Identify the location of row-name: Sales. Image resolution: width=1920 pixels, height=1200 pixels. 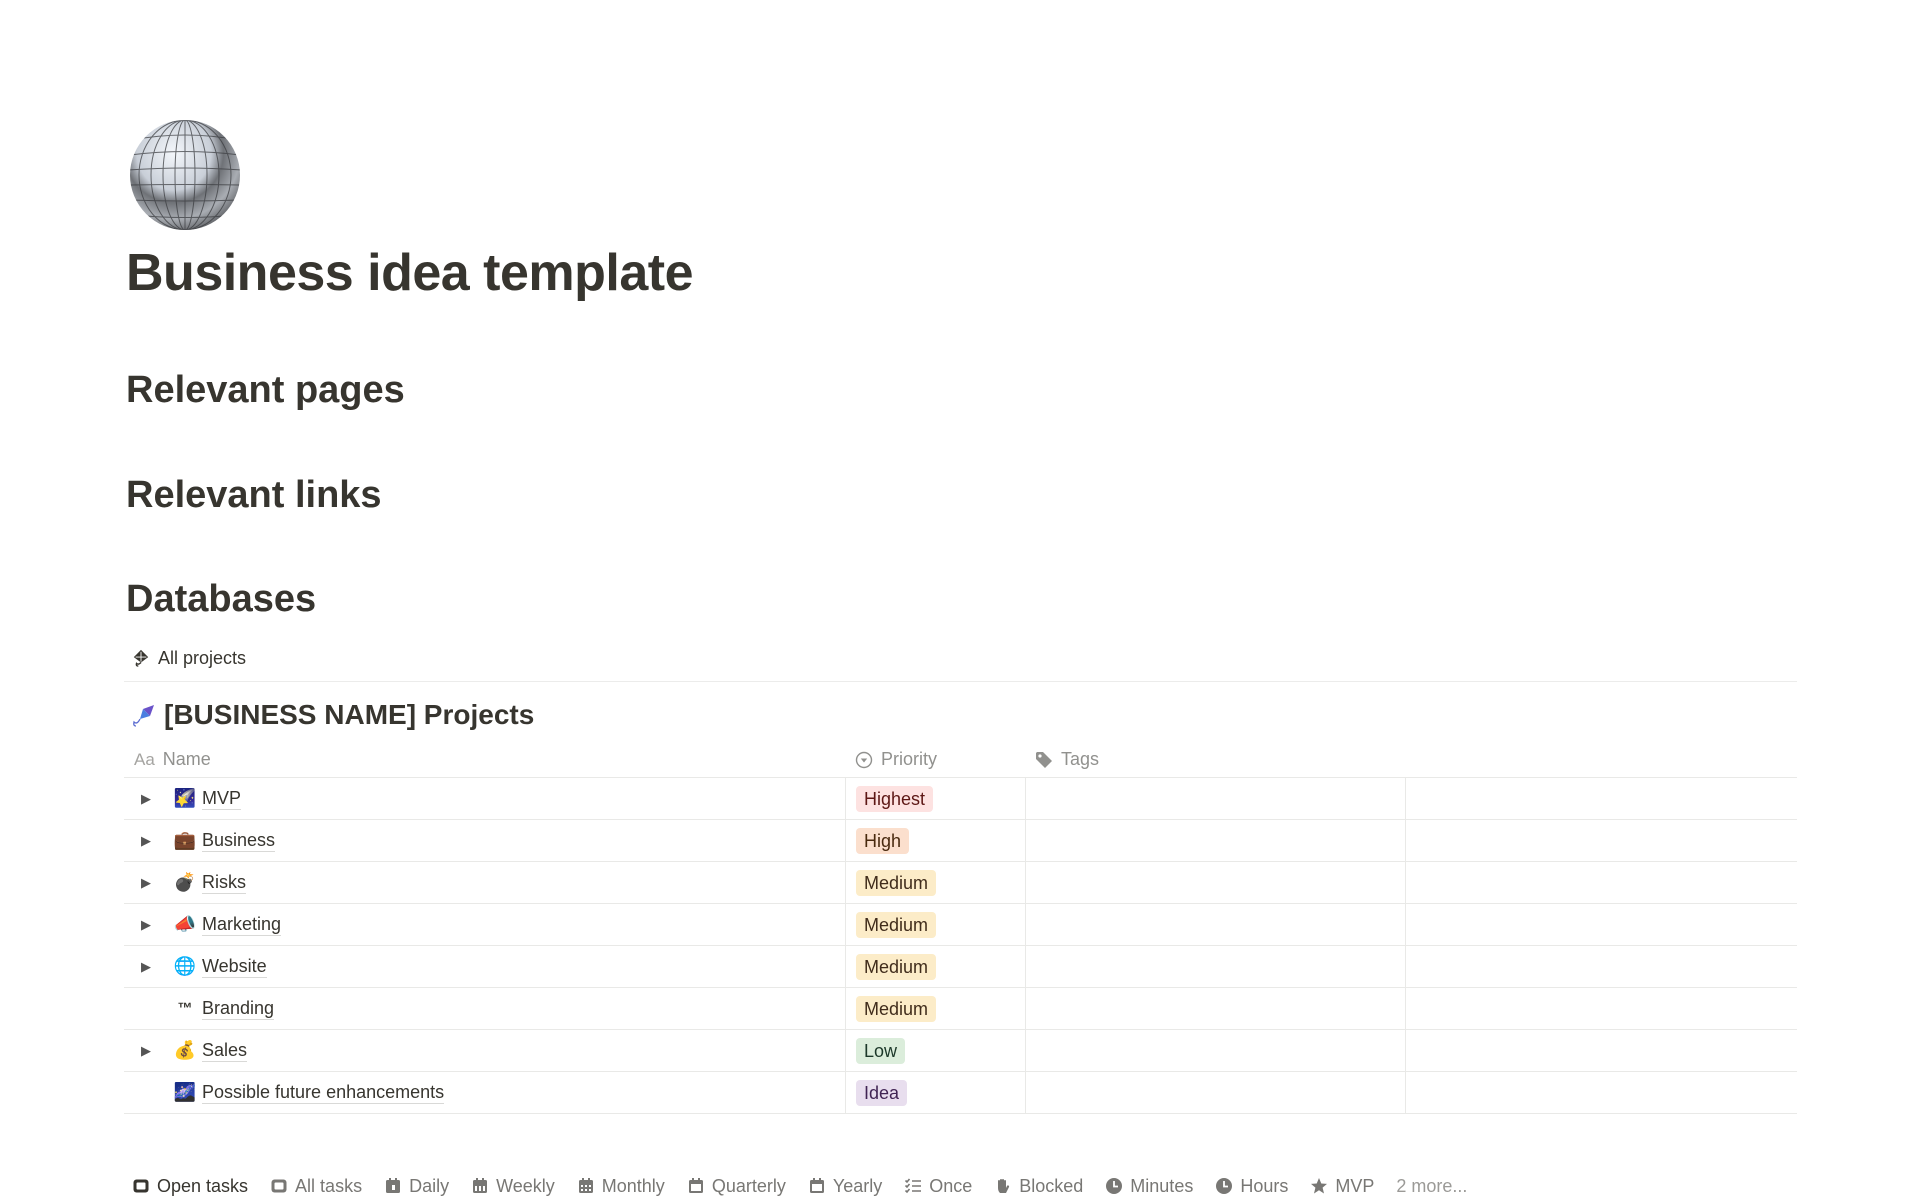
(225, 1050).